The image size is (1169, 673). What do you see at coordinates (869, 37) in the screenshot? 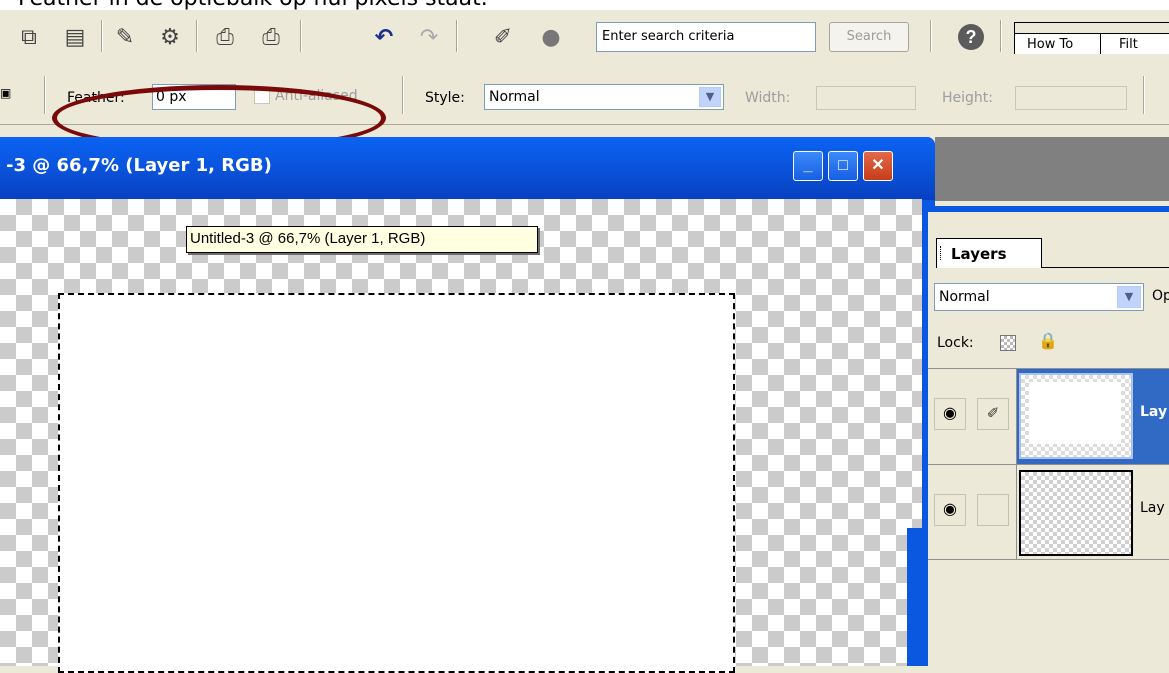
I see `search-button: Search` at bounding box center [869, 37].